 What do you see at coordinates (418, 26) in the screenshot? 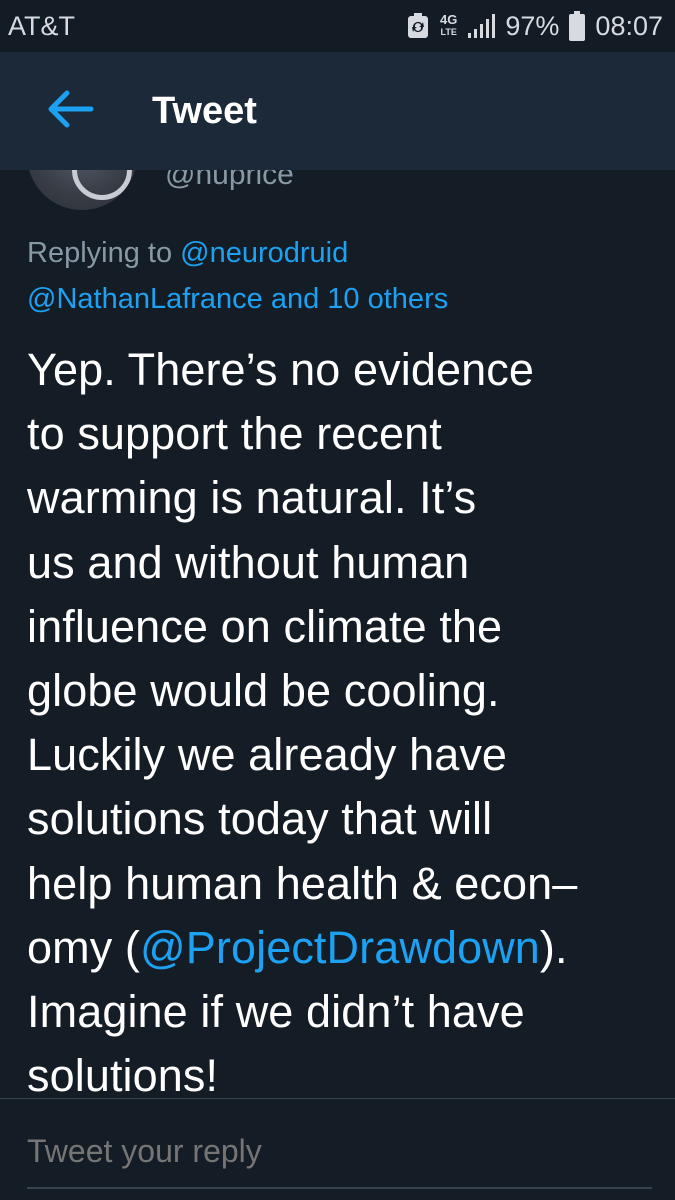
I see `sync-notification-icon` at bounding box center [418, 26].